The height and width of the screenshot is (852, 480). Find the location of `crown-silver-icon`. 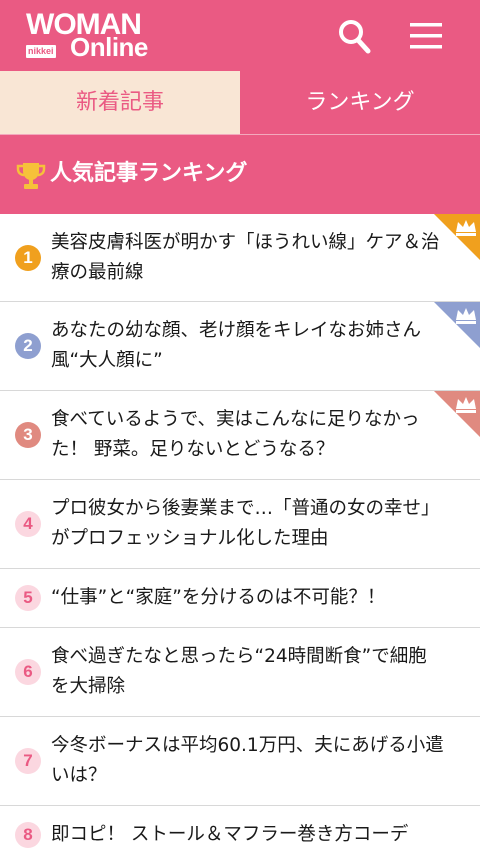

crown-silver-icon is located at coordinates (457, 325).